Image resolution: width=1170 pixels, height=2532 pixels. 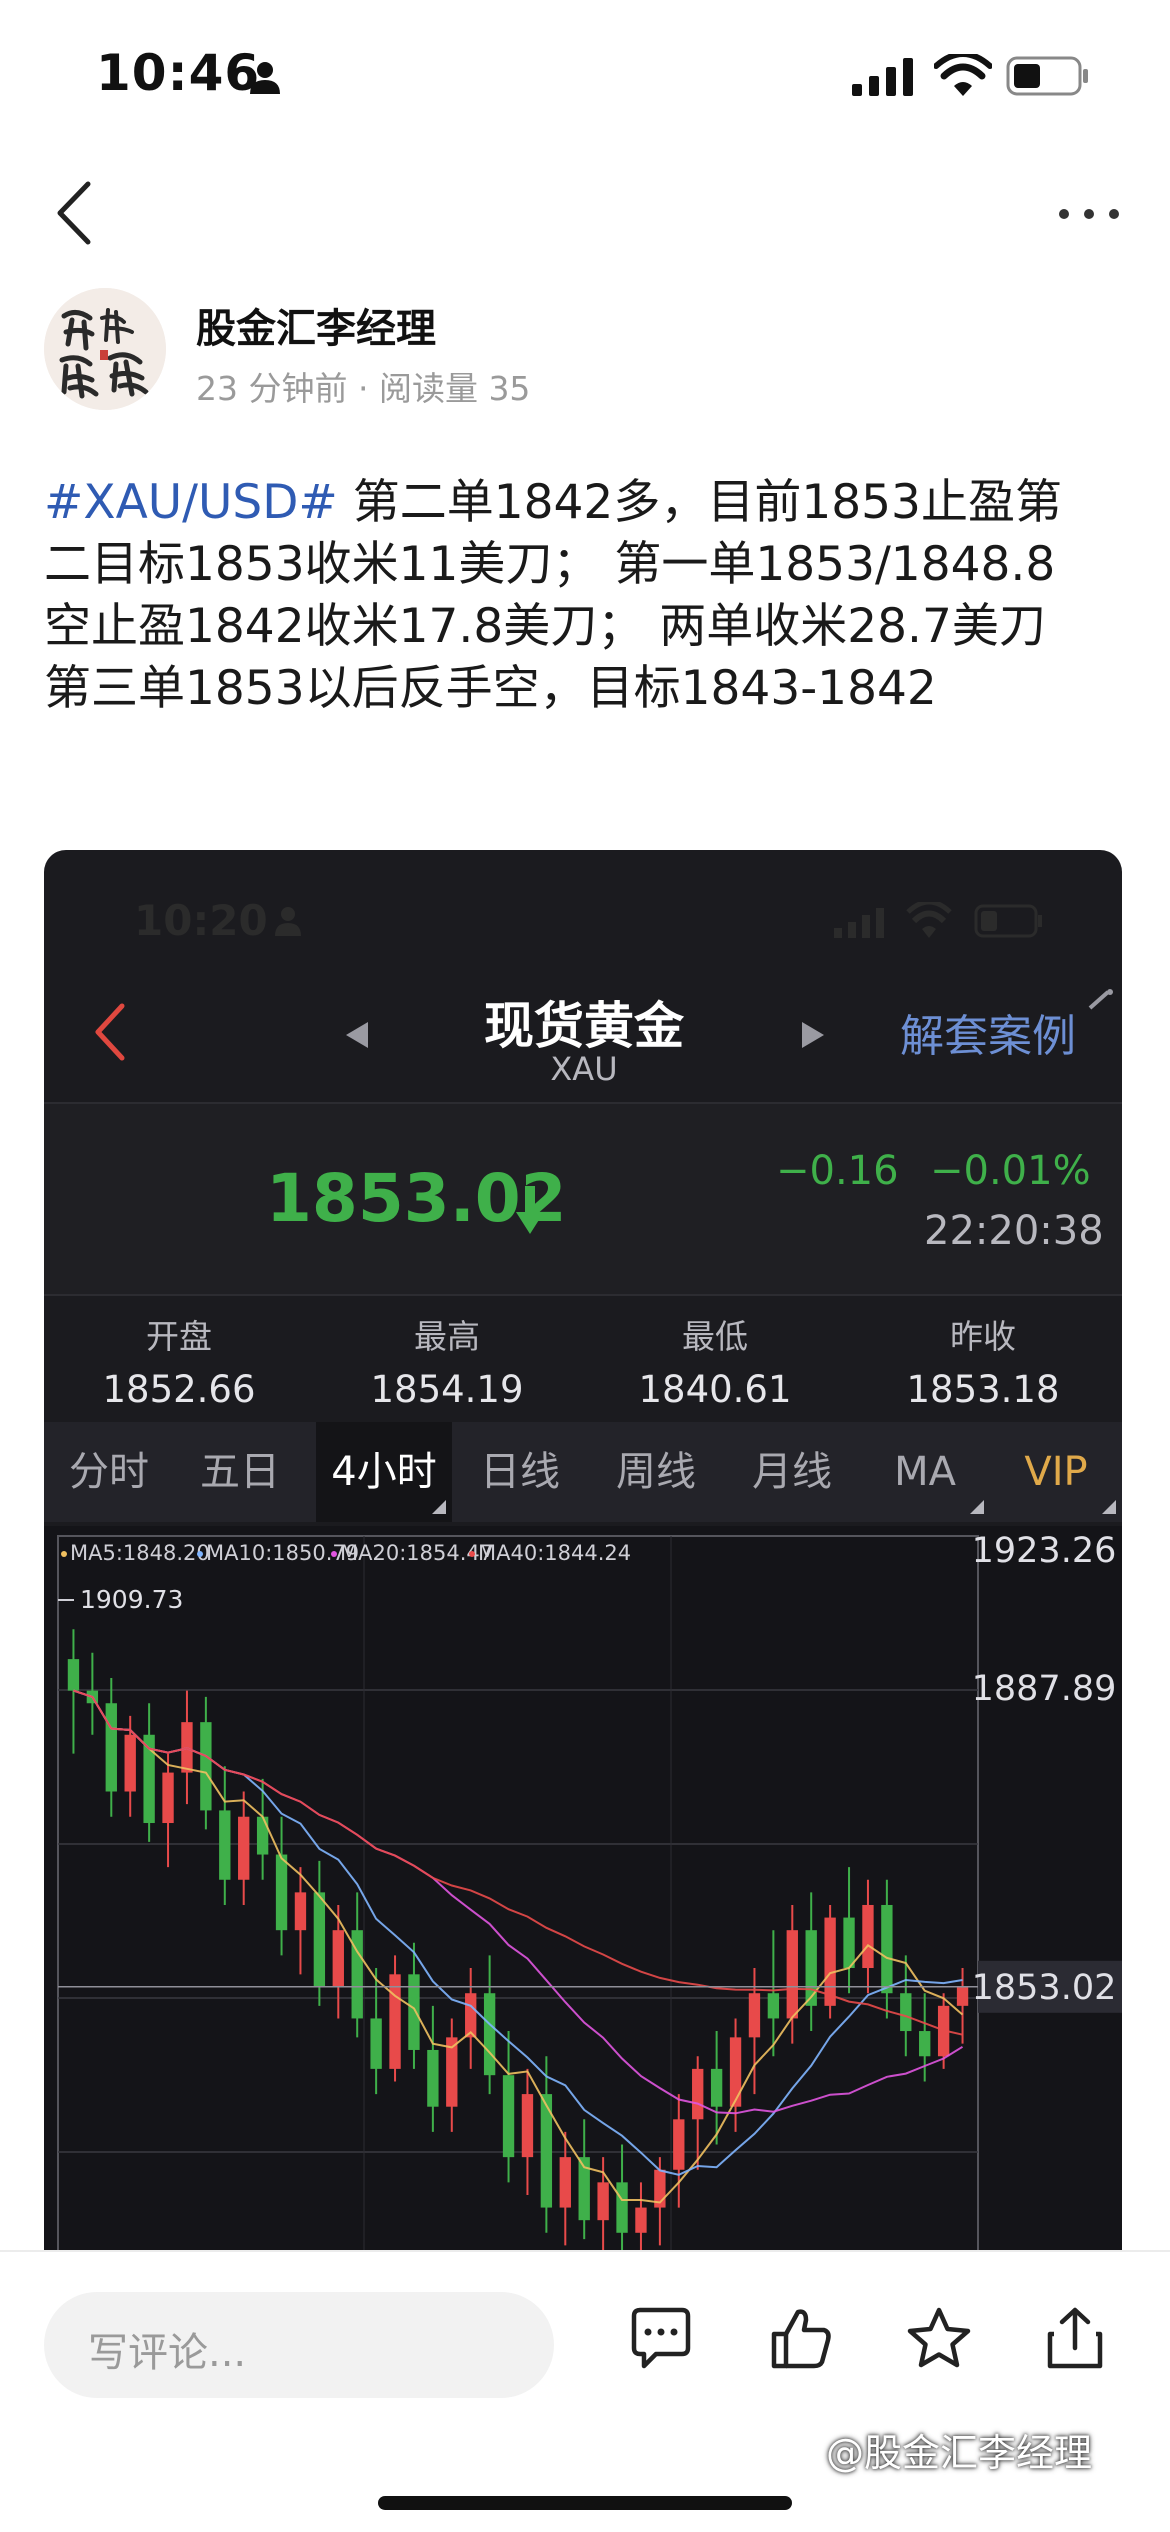 I want to click on post-line-3: 空止盈1842收米17.8美刀； 两单收米28.7美刀, so click(x=545, y=626).